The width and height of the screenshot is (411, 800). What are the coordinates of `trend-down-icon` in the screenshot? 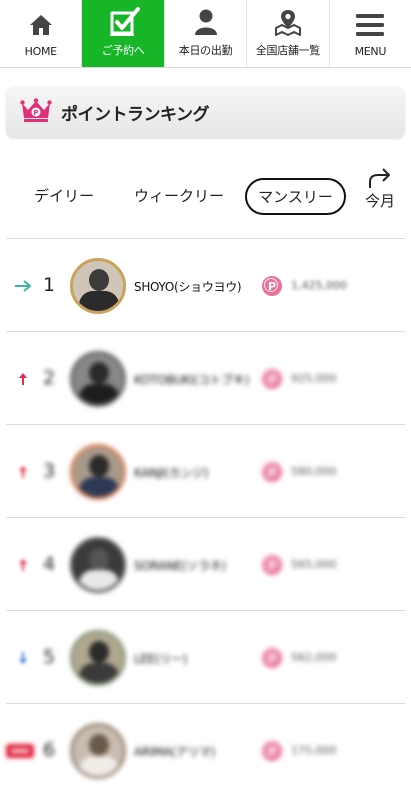 It's located at (23, 658).